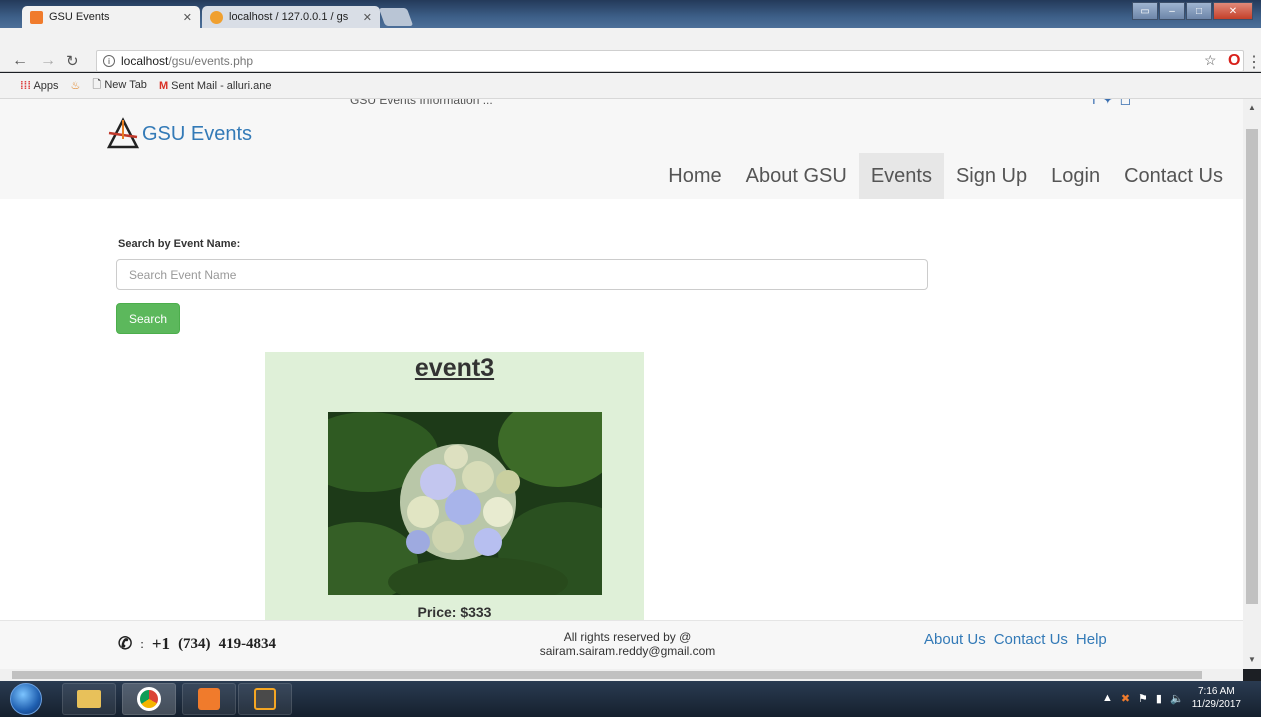 The height and width of the screenshot is (717, 1261). Describe the element at coordinates (1111, 103) in the screenshot. I see `twitter-icon: ✦` at that location.